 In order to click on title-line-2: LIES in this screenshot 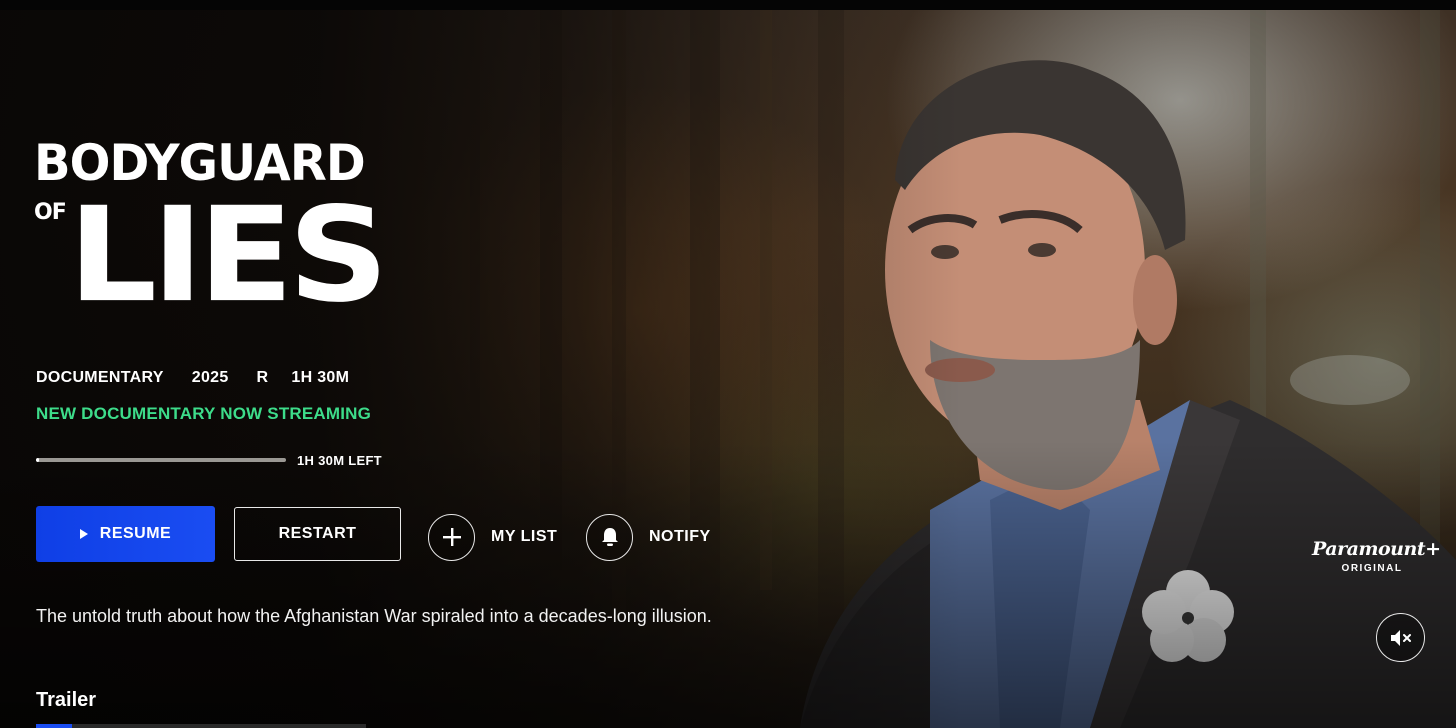, I will do `click(228, 255)`.